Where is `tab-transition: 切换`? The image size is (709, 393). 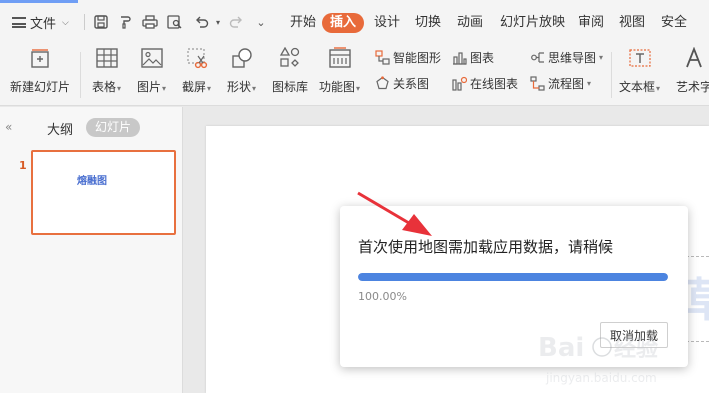 tab-transition: 切换 is located at coordinates (428, 23).